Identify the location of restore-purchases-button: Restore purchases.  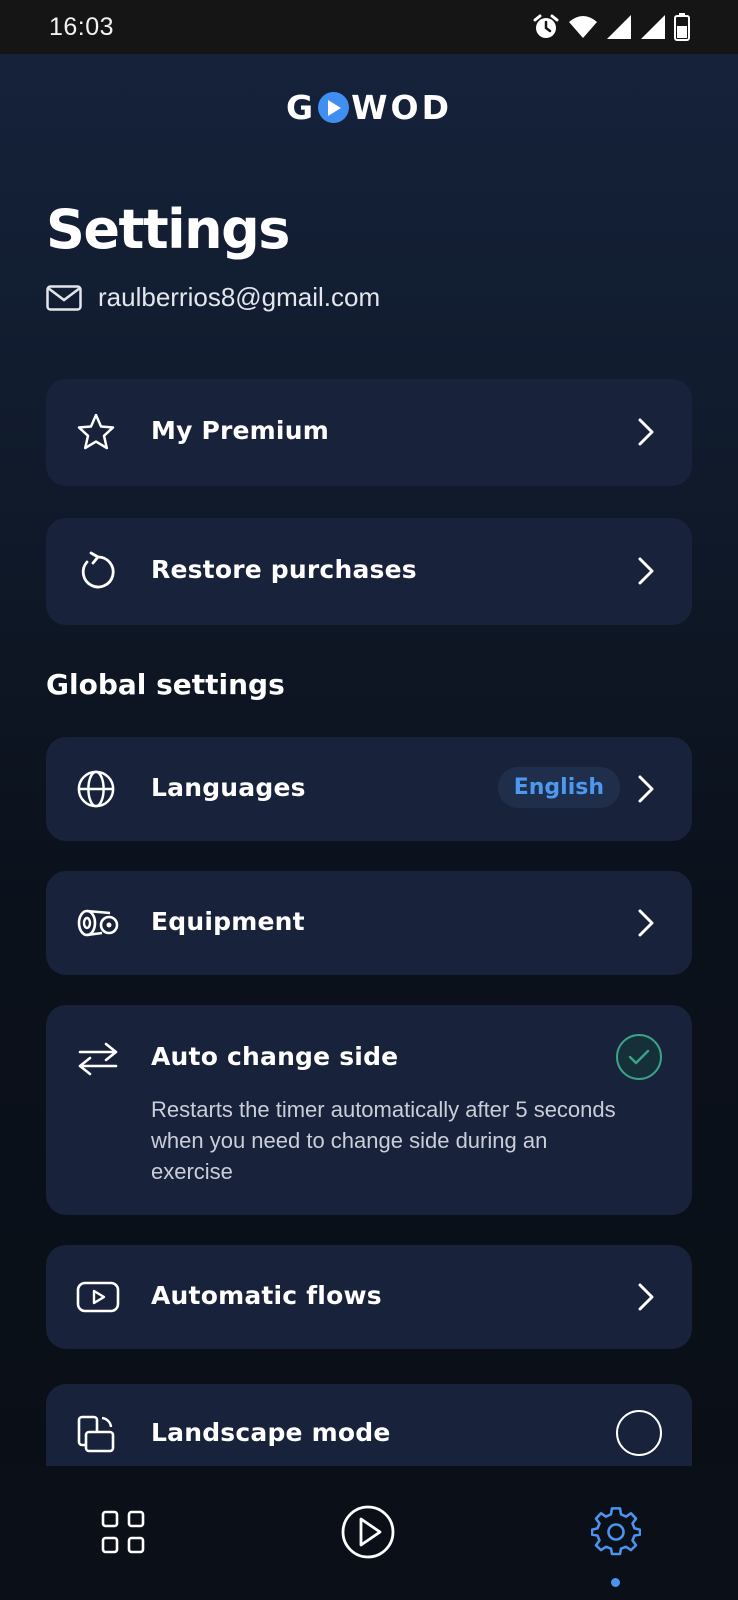
(369, 571).